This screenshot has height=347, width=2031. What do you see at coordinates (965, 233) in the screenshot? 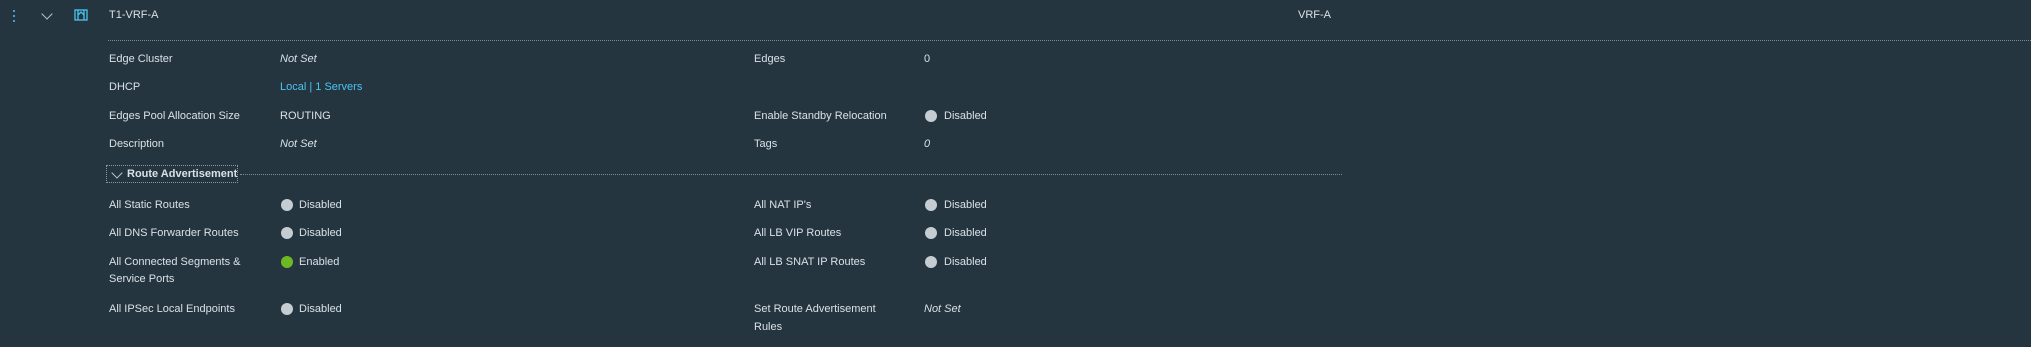
I see `lb-vip-value: Disabled` at bounding box center [965, 233].